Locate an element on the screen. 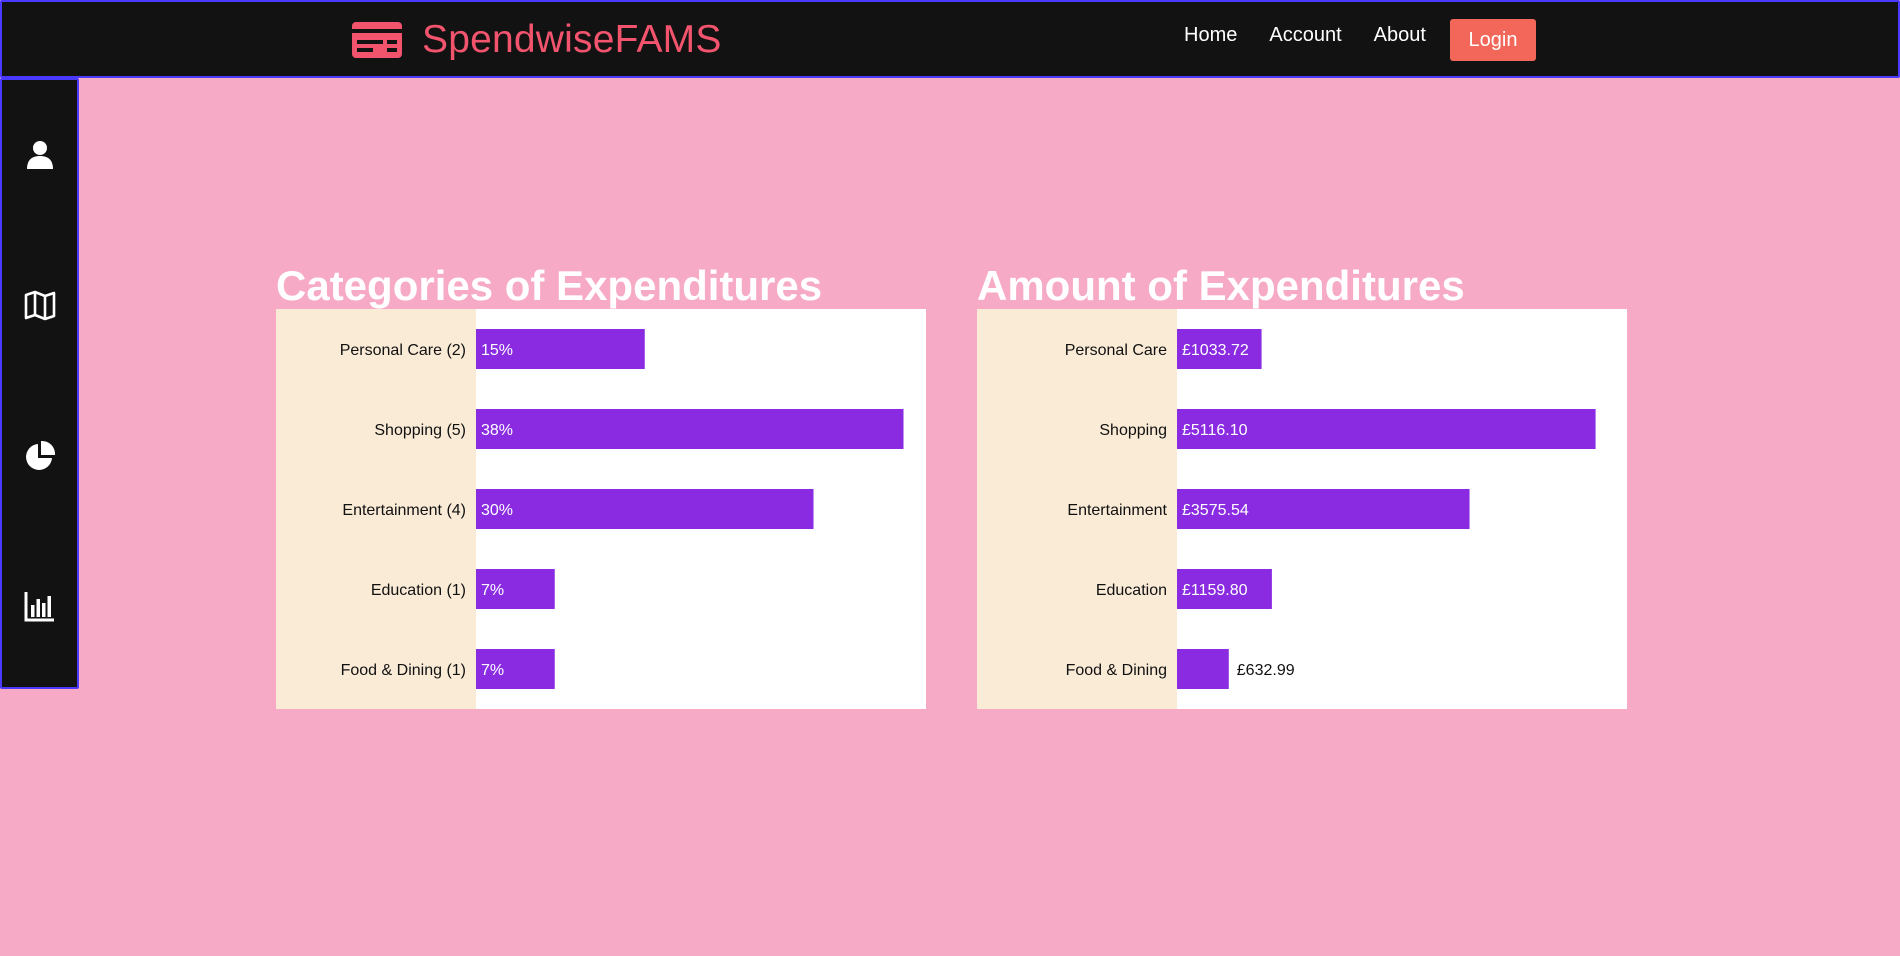 Image resolution: width=1900 pixels, height=956 pixels. login-button: Login is located at coordinates (1493, 40).